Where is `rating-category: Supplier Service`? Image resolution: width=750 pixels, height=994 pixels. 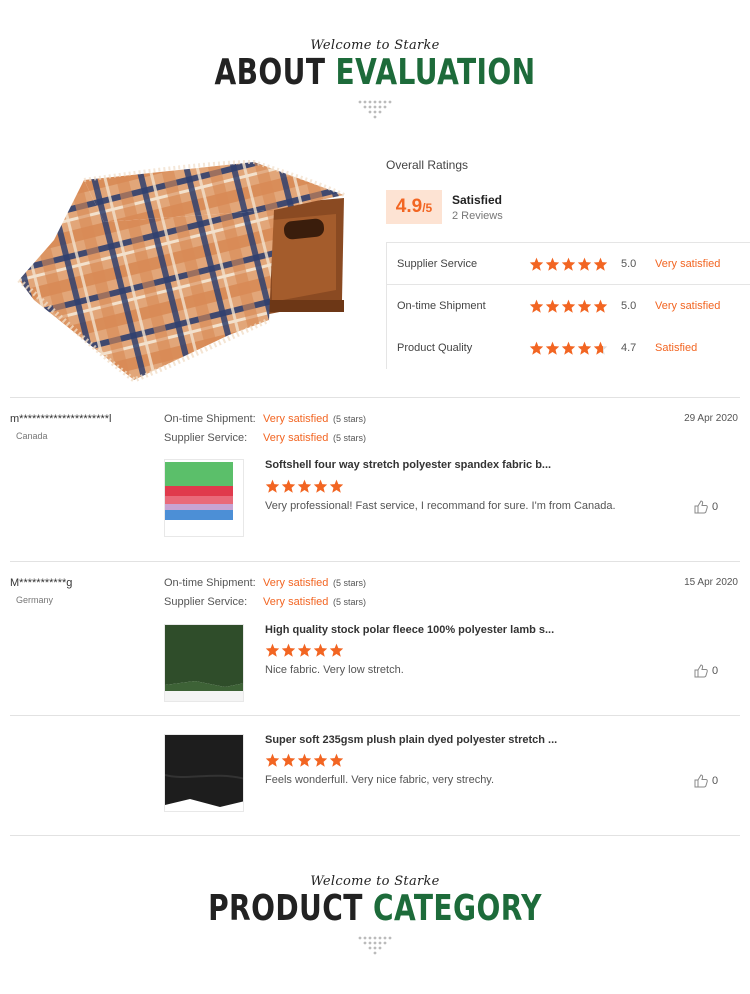 rating-category: Supplier Service is located at coordinates (437, 263).